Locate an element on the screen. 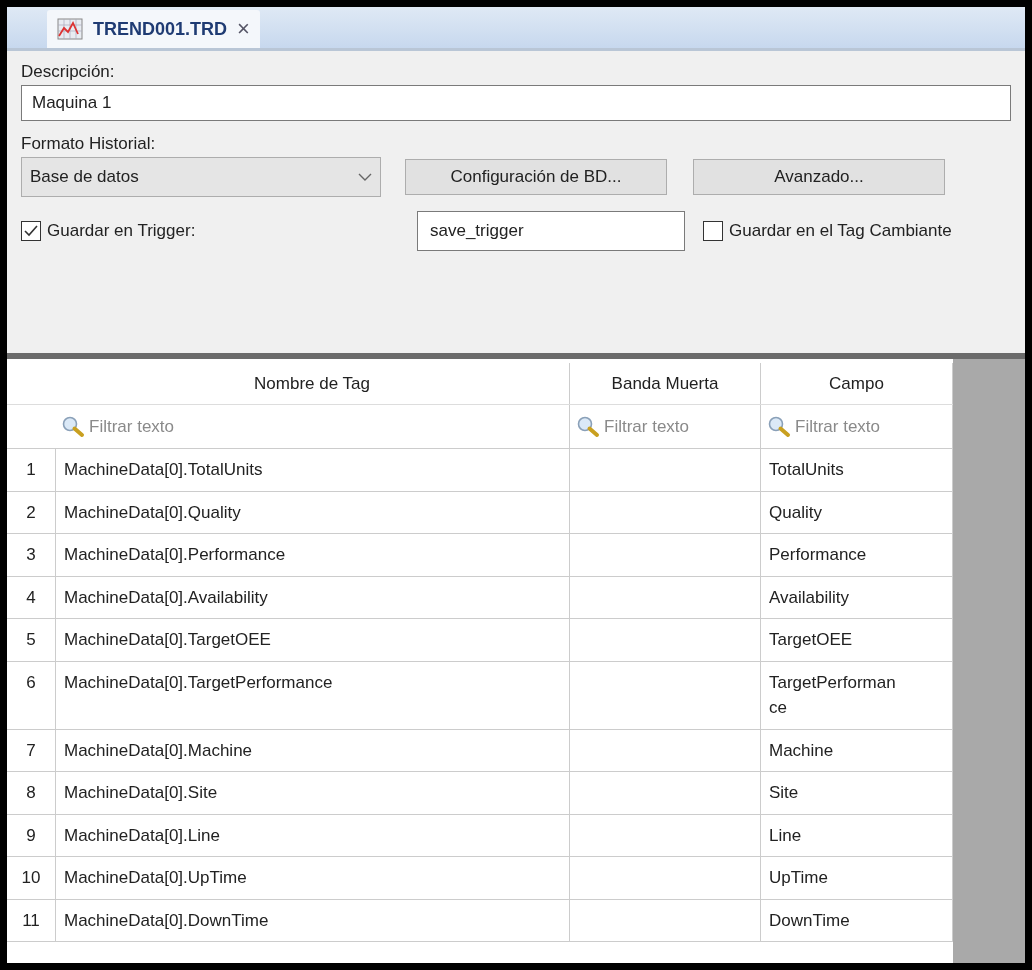  tag-name-cell: MachineData[0].UpTime is located at coordinates (312, 878).